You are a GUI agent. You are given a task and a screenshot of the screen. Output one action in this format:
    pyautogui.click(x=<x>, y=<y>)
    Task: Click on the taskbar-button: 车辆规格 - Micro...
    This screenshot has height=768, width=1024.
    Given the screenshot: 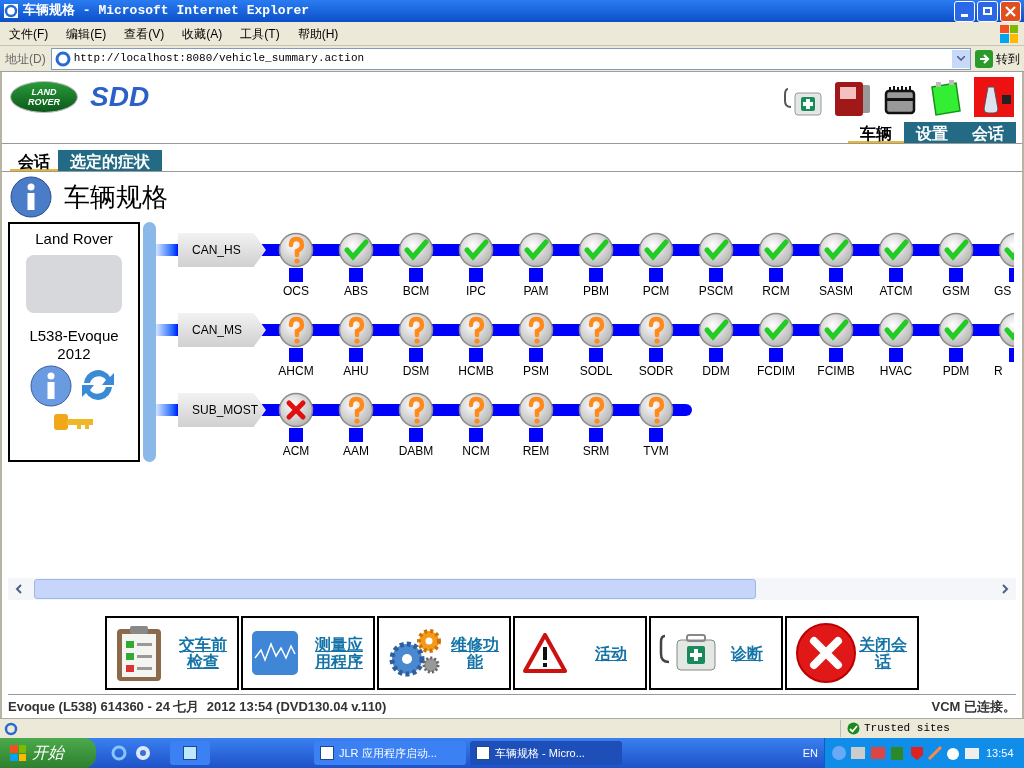 What is the action you would take?
    pyautogui.click(x=546, y=753)
    